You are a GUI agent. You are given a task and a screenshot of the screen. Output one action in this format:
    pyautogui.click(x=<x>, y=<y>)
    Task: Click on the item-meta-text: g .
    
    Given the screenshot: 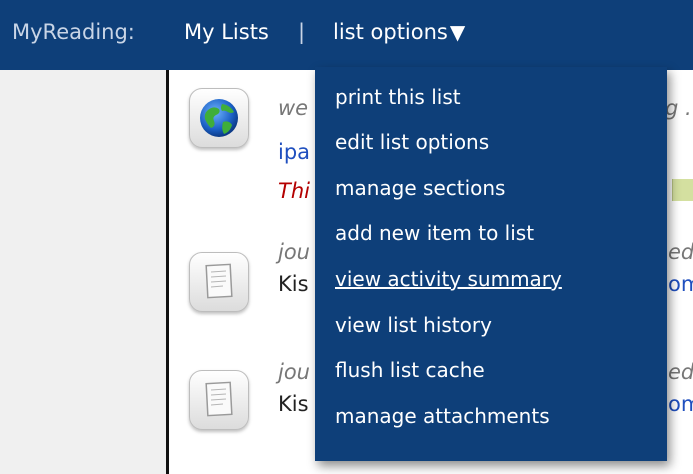 What is the action you would take?
    pyautogui.click(x=678, y=108)
    